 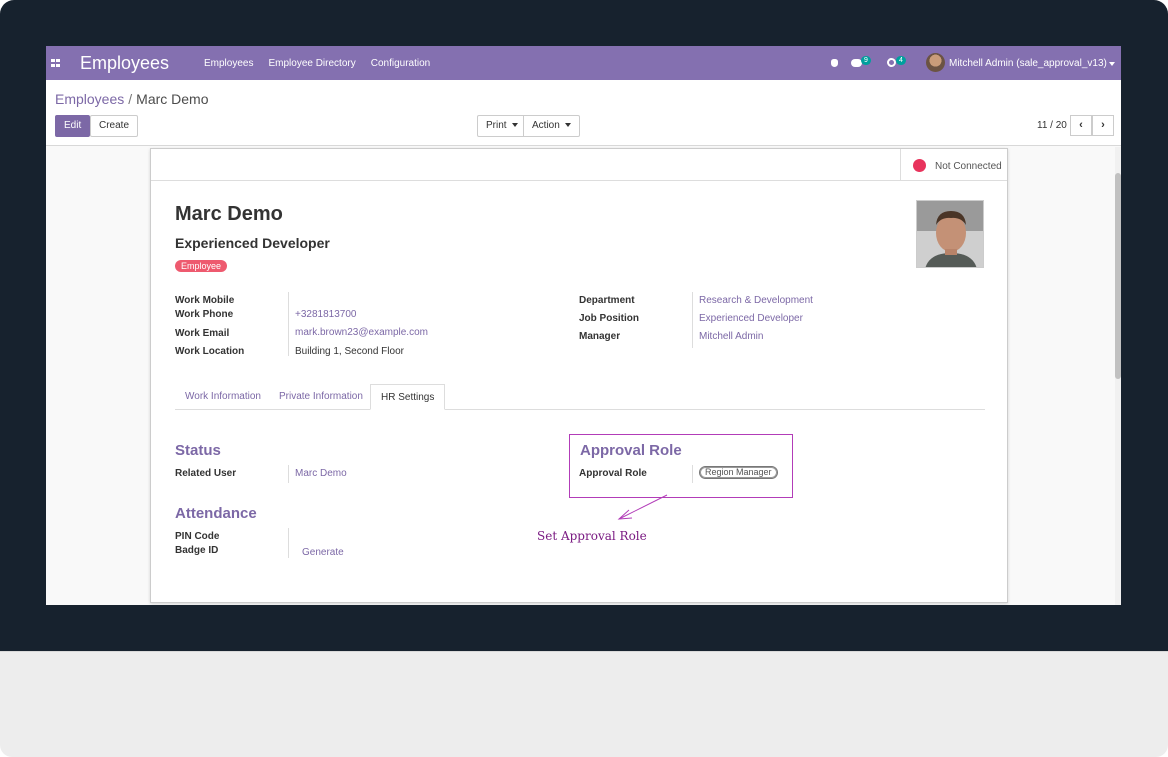 What do you see at coordinates (201, 266) in the screenshot?
I see `employee-tag: Employee` at bounding box center [201, 266].